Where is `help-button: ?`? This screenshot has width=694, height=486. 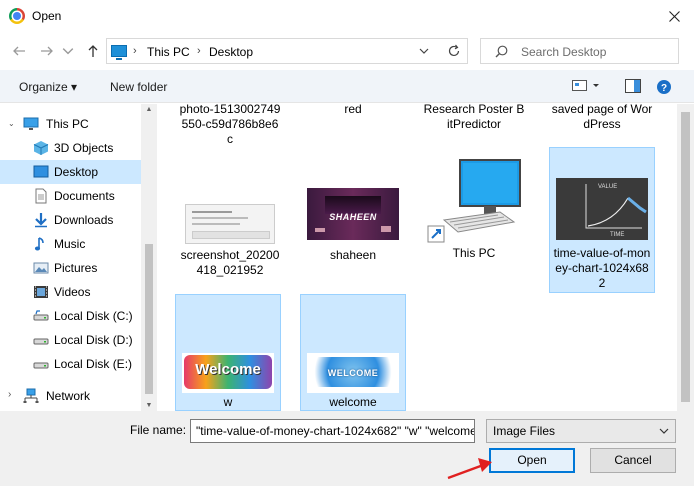
help-button: ? is located at coordinates (664, 88).